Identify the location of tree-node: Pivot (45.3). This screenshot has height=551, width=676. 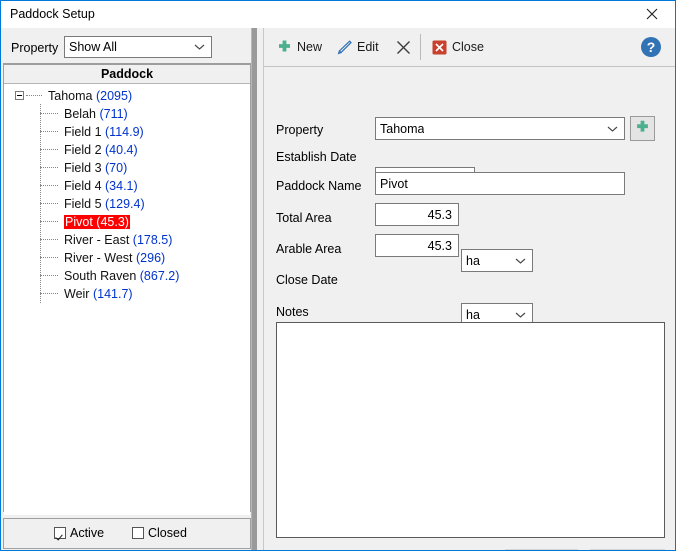
(127, 221).